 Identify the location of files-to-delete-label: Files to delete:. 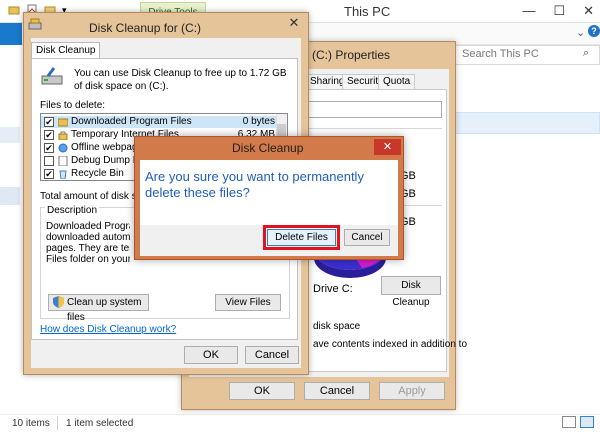
(73, 105).